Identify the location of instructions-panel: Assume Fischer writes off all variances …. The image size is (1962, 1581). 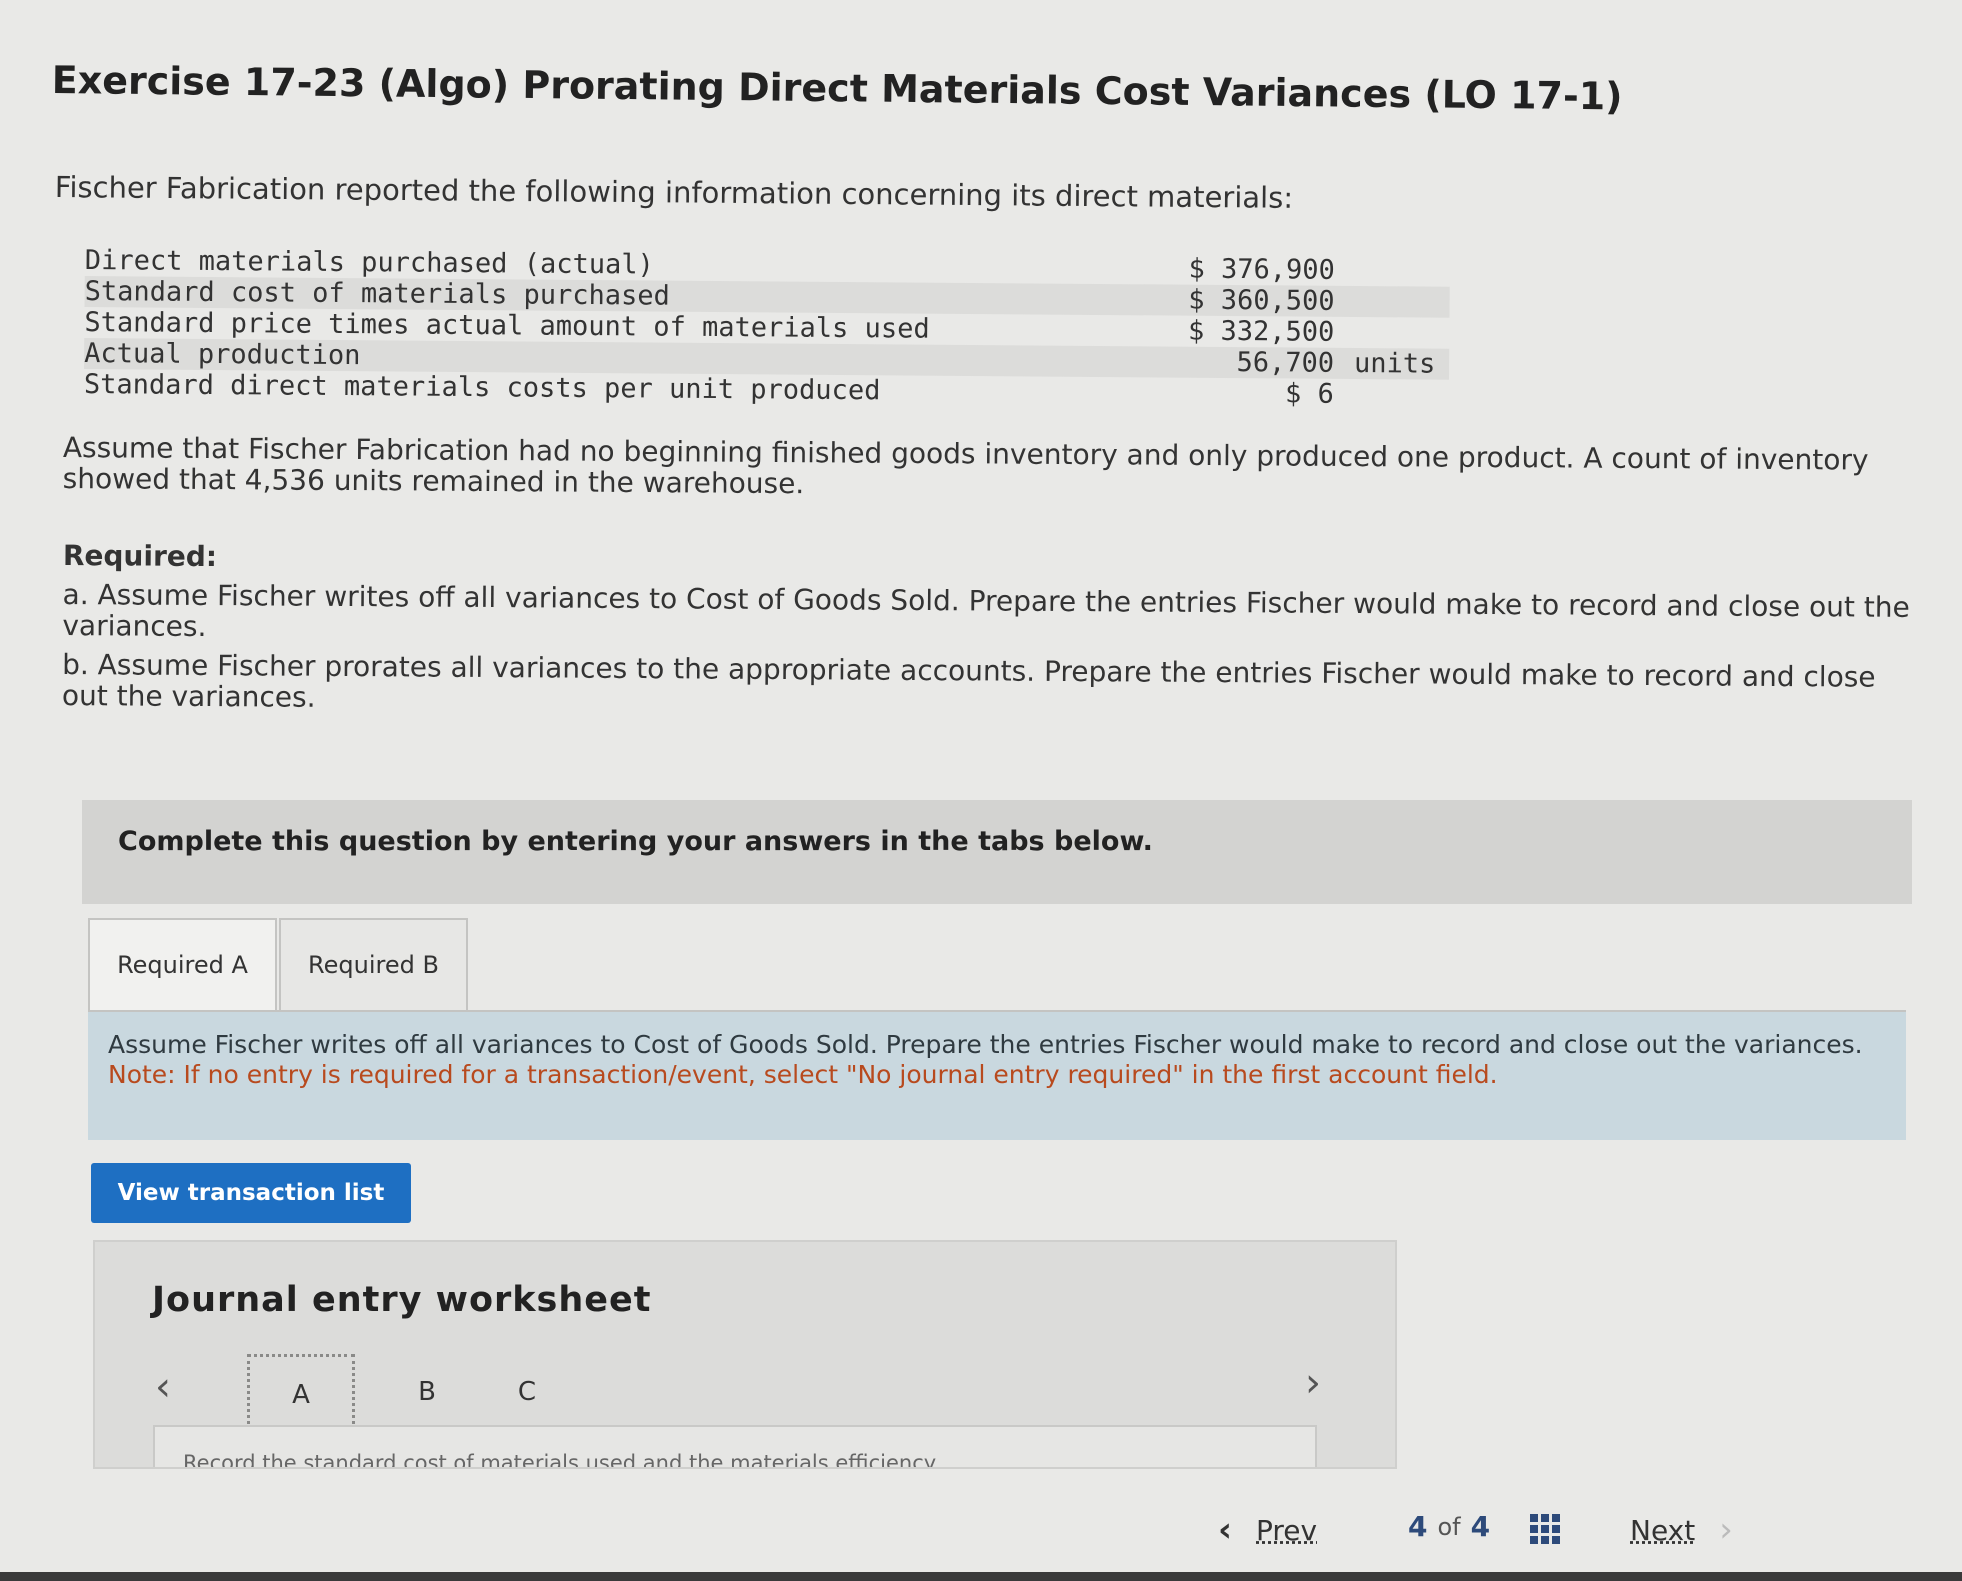
(997, 1076).